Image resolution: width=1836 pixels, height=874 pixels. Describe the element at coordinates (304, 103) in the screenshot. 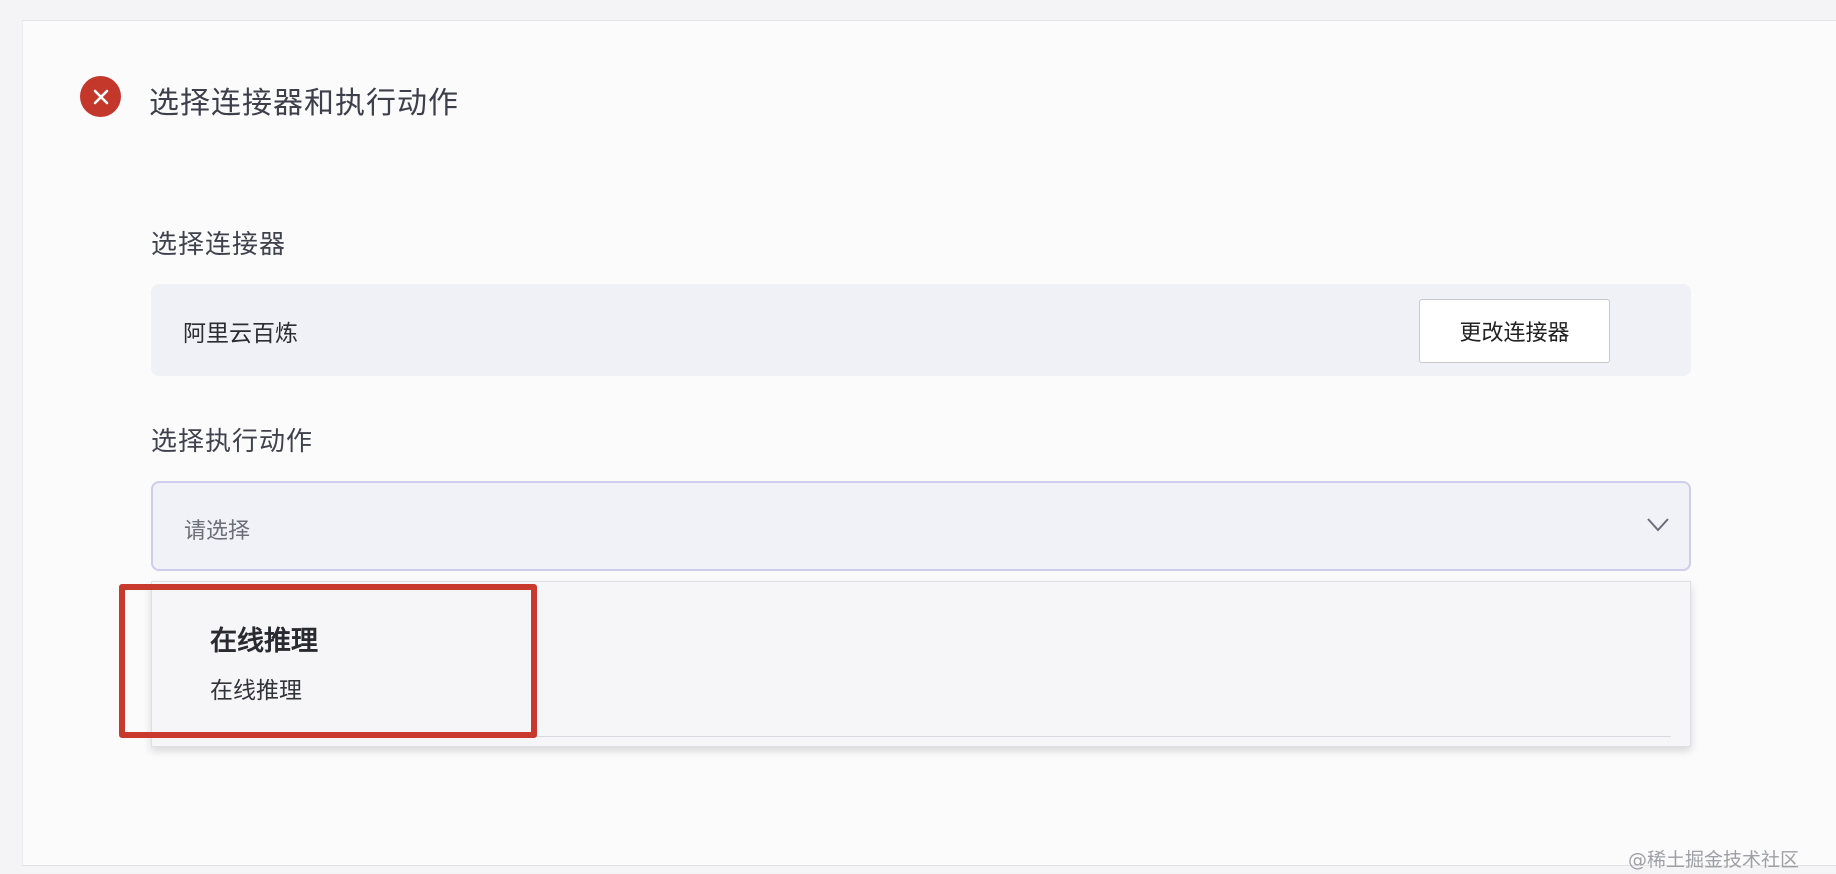

I see `step-title: 选择连接器和执行动作` at that location.